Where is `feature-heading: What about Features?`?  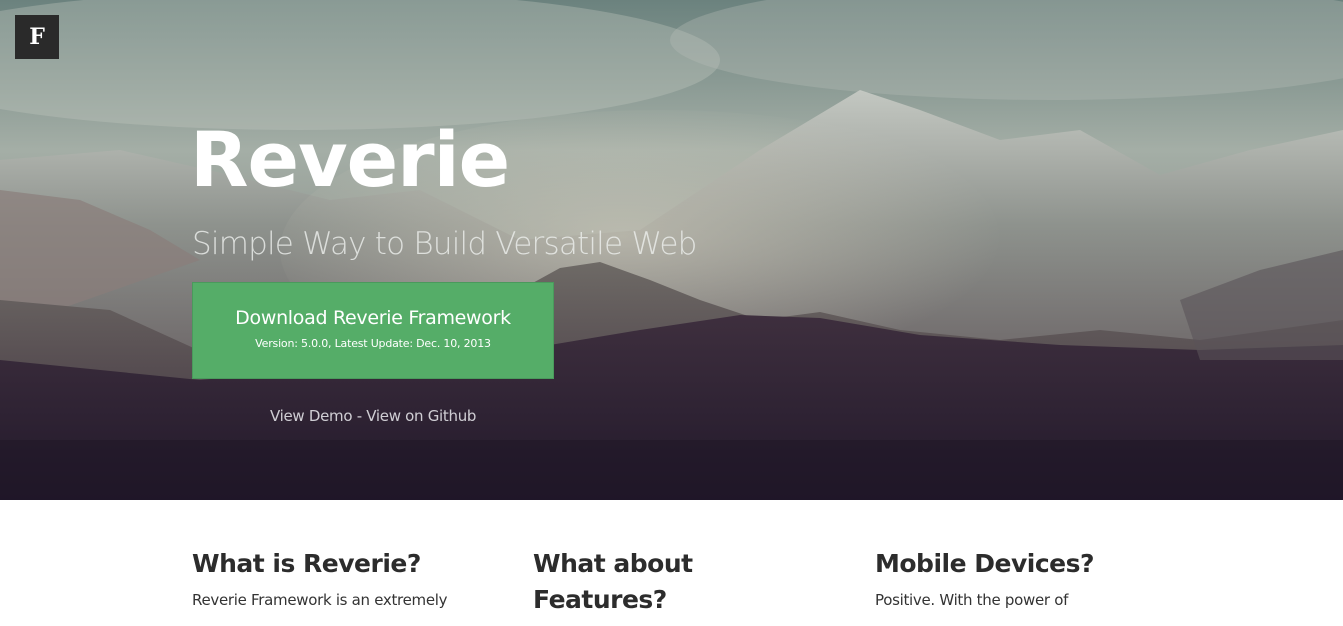
feature-heading: What about Features? is located at coordinates (678, 582).